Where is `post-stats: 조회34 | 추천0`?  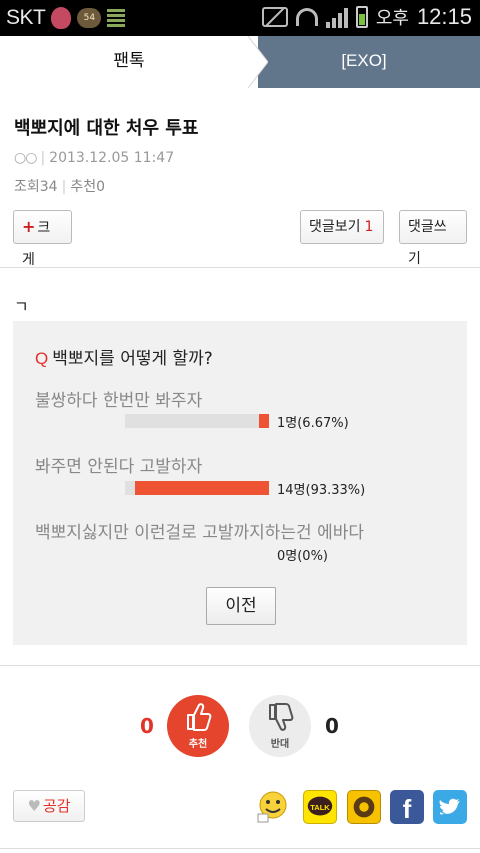 post-stats: 조회34 | 추천0 is located at coordinates (59, 187).